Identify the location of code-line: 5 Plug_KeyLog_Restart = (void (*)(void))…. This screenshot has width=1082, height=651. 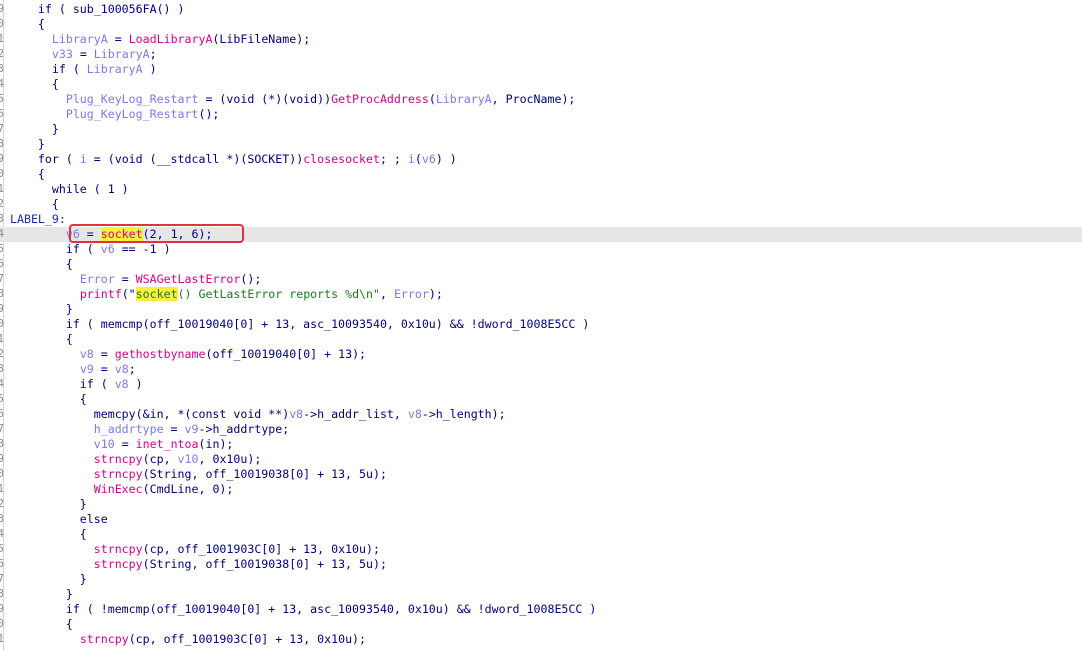
(541, 99).